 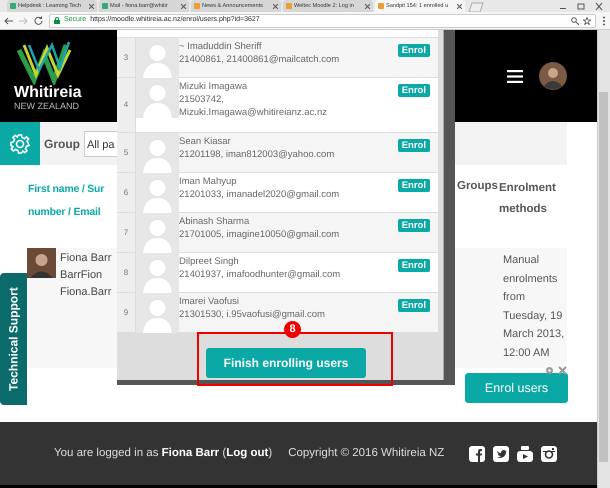 I want to click on facebook-icon, so click(x=477, y=454).